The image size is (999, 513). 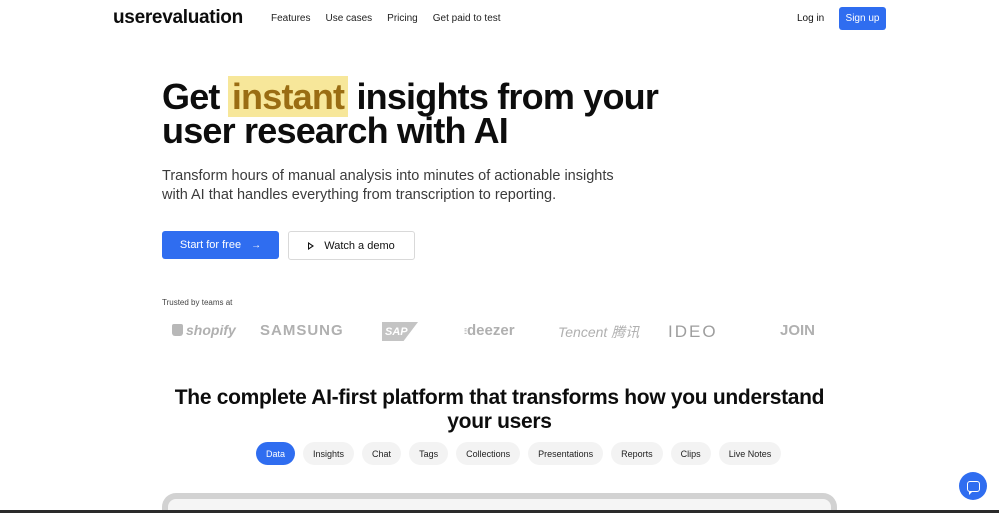 I want to click on tab-data: Data, so click(x=276, y=453).